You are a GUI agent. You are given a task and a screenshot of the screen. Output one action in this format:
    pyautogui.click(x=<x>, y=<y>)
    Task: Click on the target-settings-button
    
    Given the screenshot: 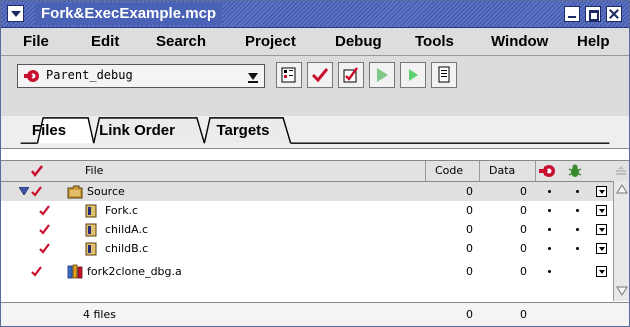 What is the action you would take?
    pyautogui.click(x=289, y=75)
    